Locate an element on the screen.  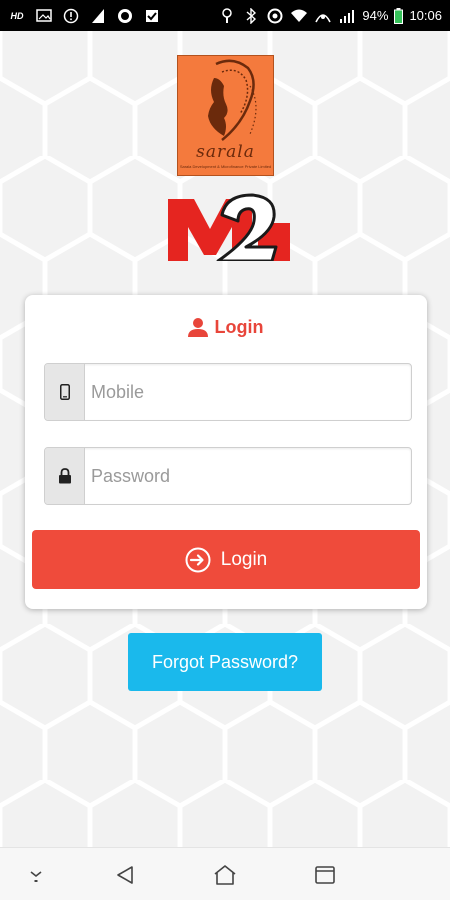
mobile-input is located at coordinates (248, 392).